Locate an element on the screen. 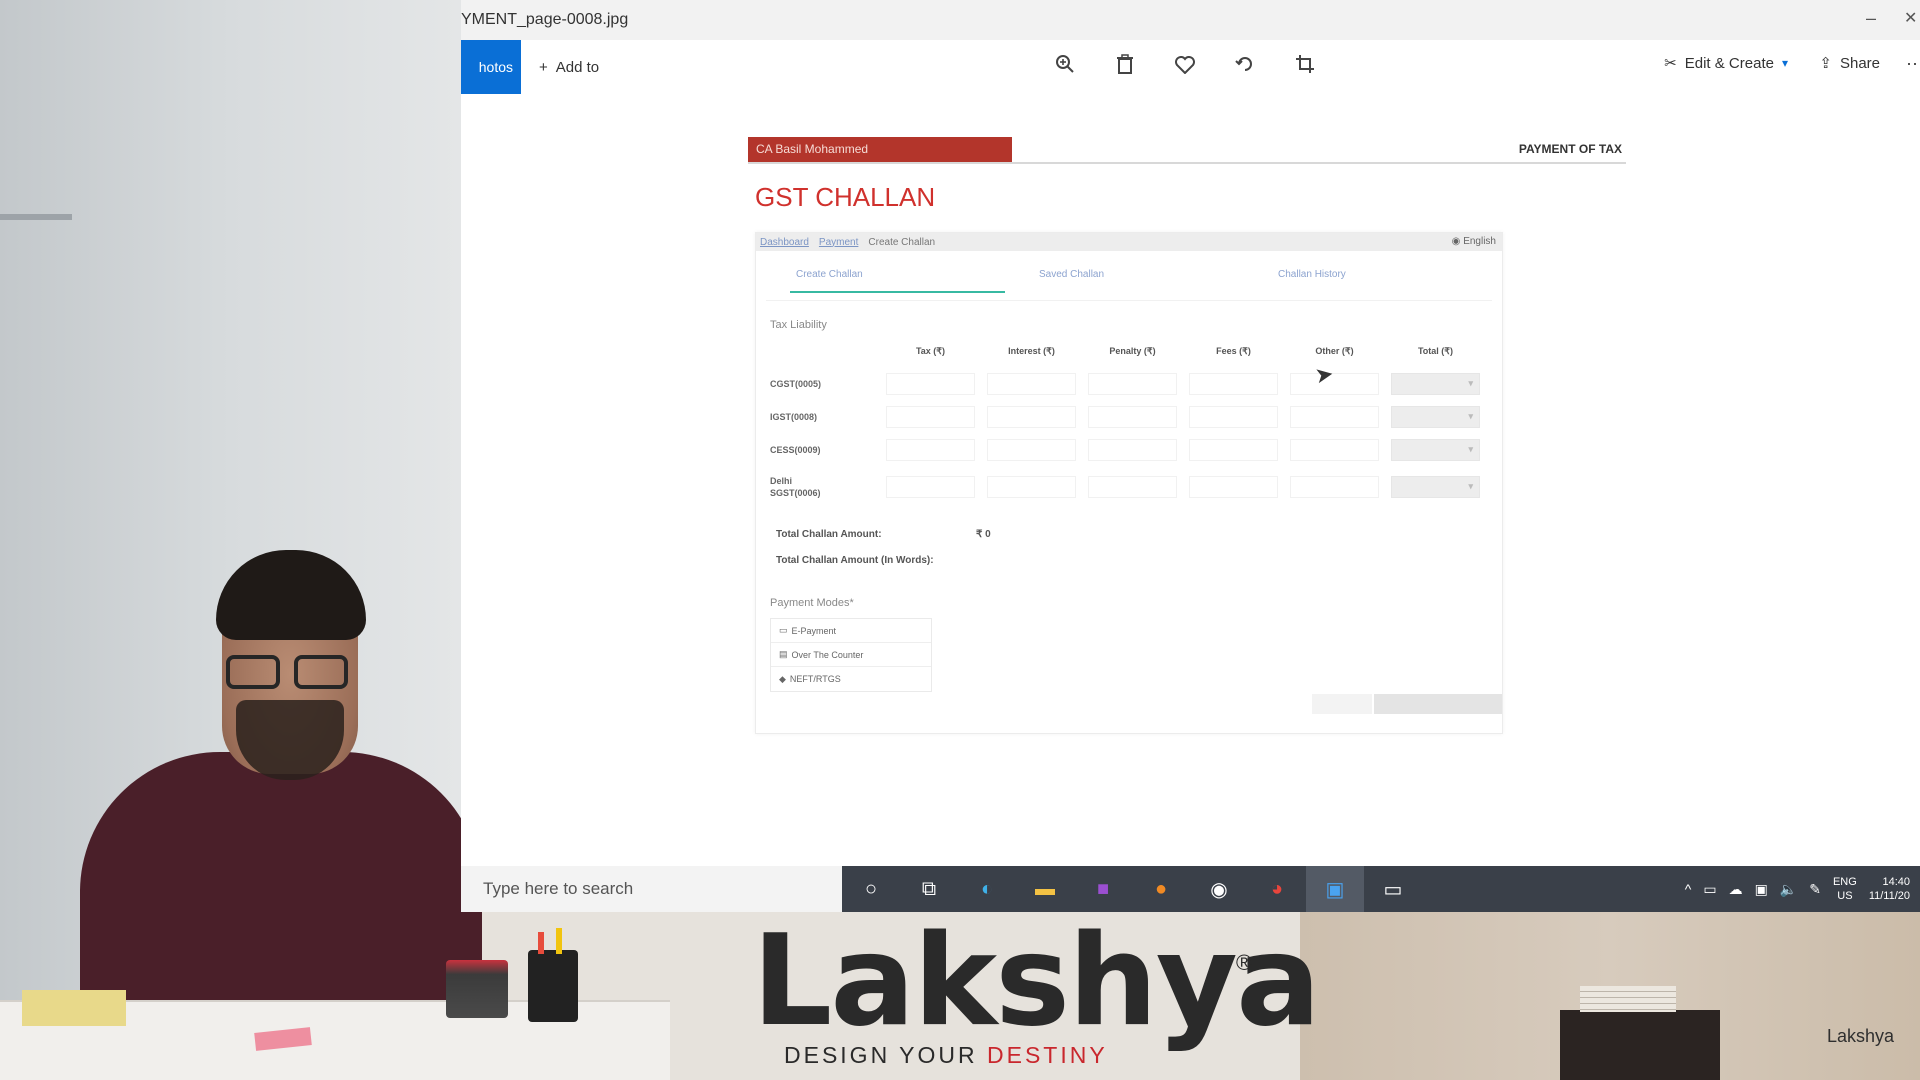 The height and width of the screenshot is (1080, 1920). total-amount-label: Total Challan Amount: is located at coordinates (829, 534).